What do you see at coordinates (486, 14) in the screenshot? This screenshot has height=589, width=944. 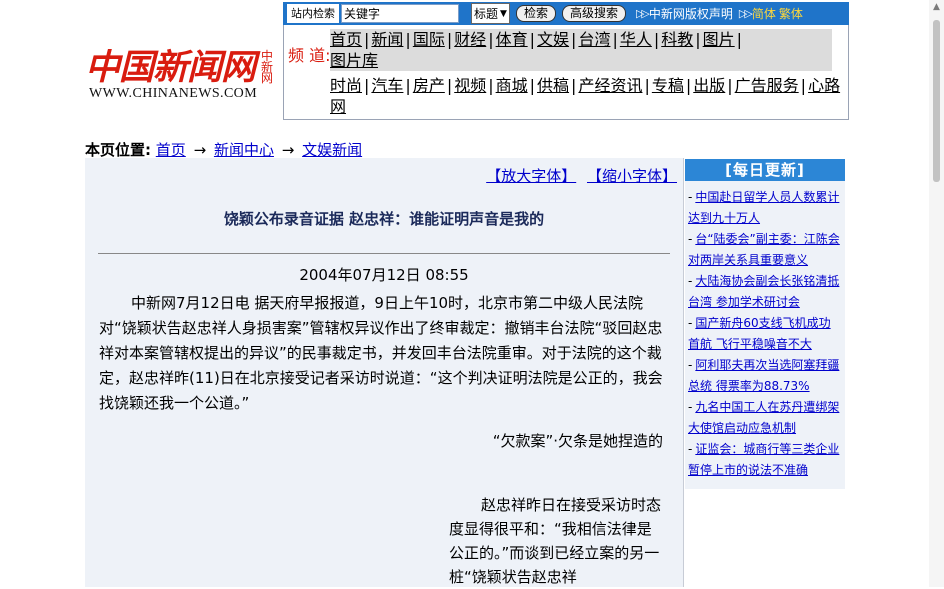 I see `search-field-value: 标题` at bounding box center [486, 14].